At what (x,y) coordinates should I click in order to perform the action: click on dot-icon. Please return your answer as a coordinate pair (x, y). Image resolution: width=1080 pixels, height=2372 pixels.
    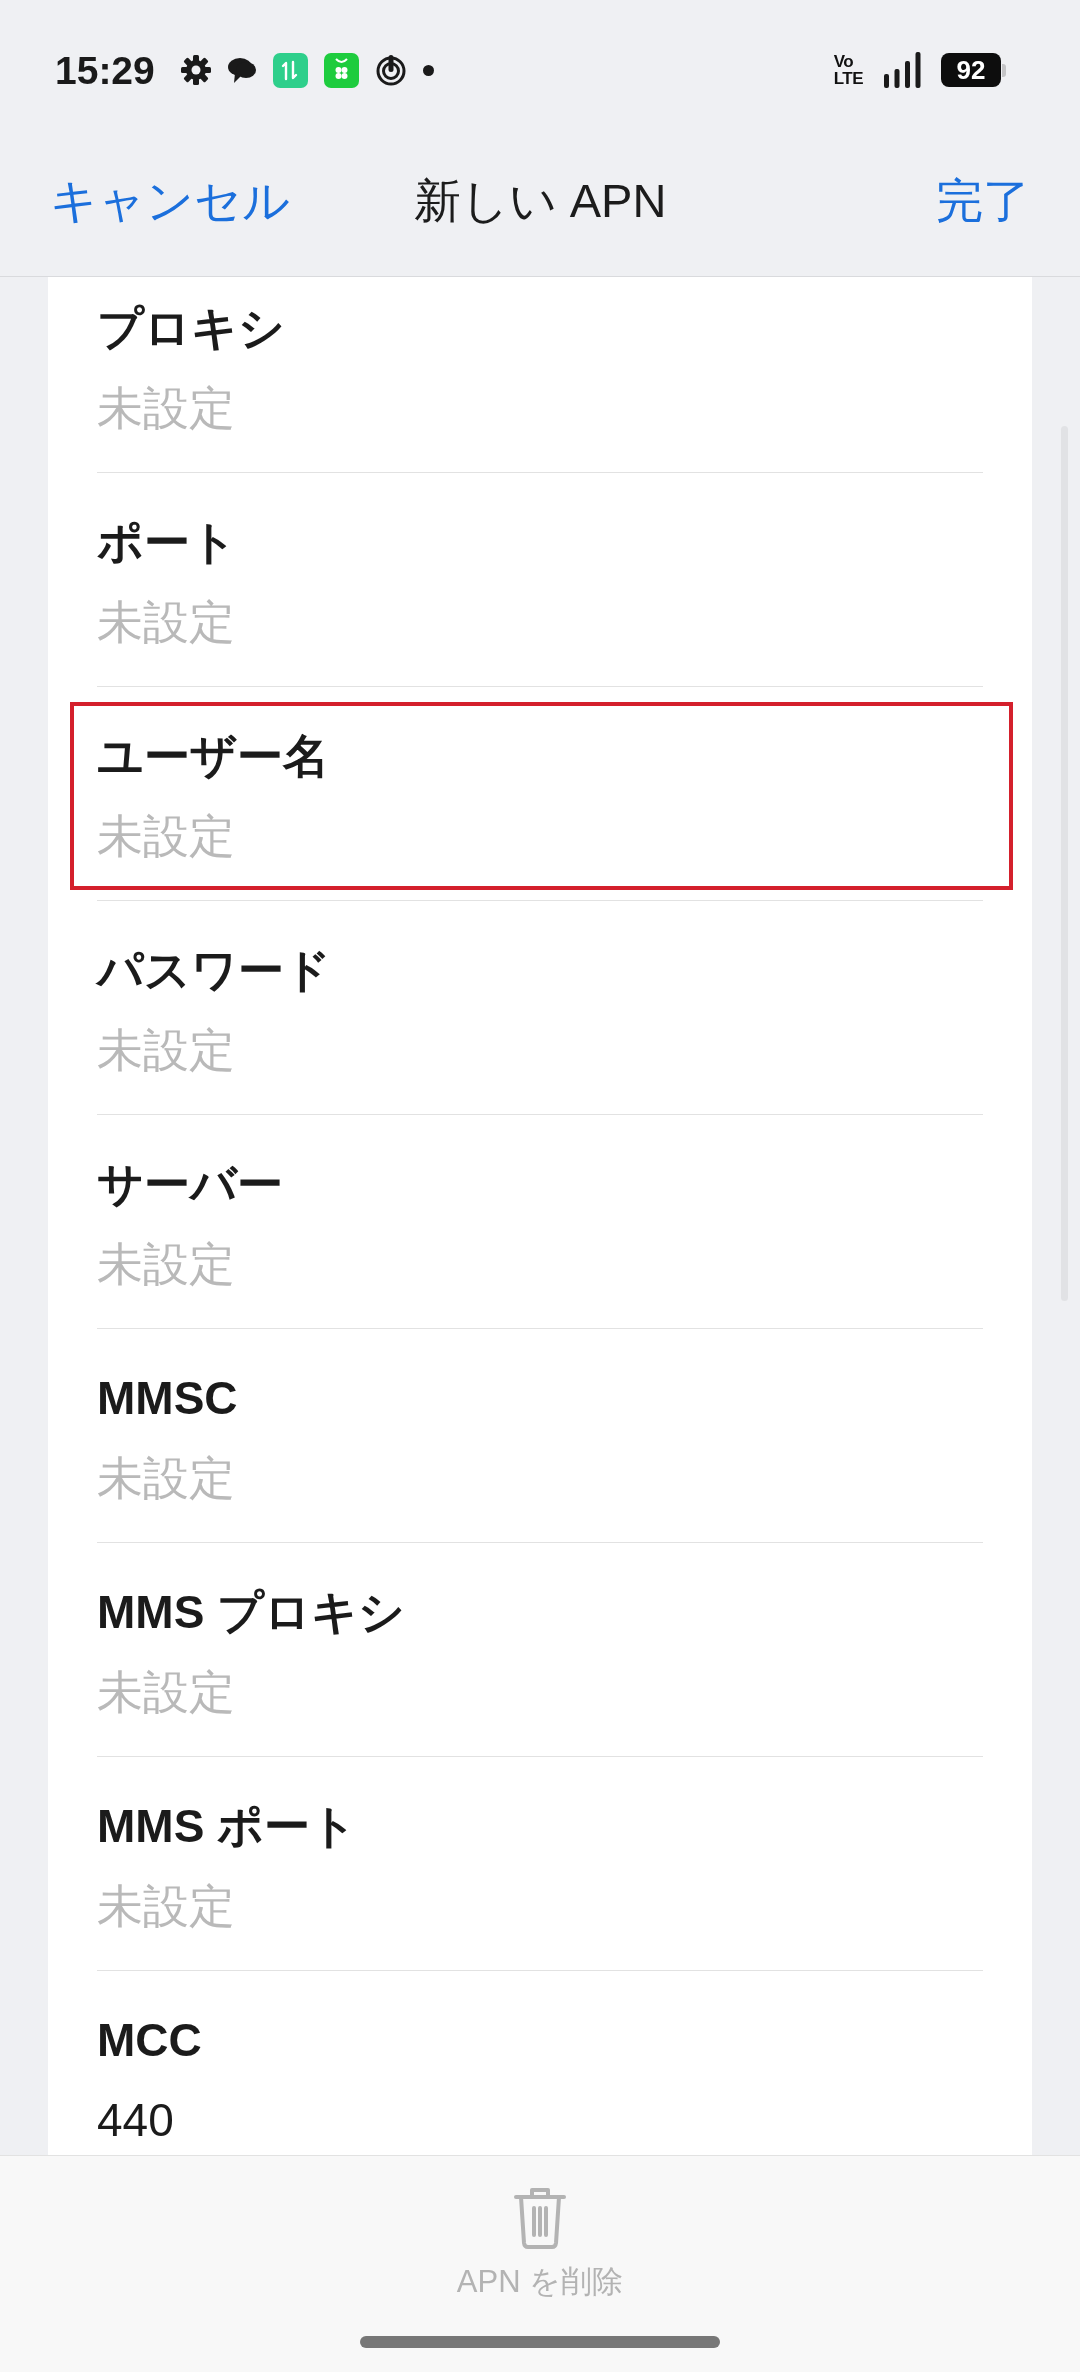
    Looking at the image, I should click on (428, 70).